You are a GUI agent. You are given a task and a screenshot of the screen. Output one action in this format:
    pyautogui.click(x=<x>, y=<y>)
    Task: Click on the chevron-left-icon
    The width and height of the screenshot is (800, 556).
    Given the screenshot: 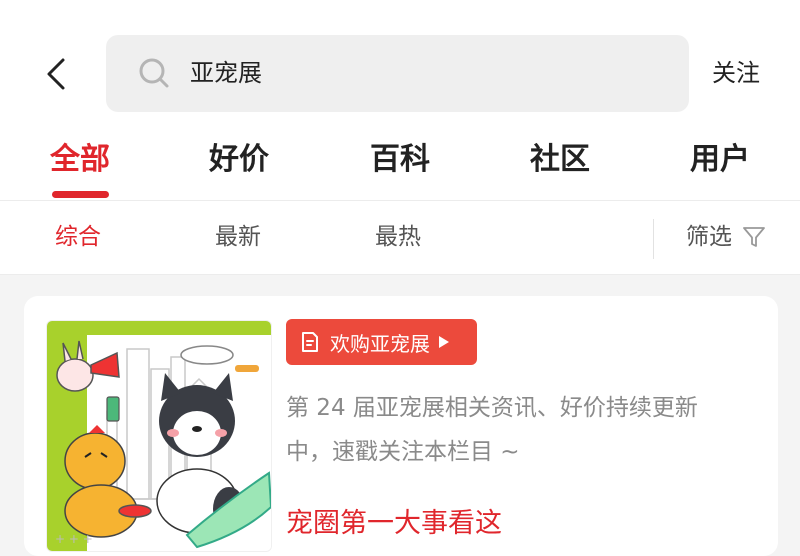 What is the action you would take?
    pyautogui.click(x=56, y=74)
    